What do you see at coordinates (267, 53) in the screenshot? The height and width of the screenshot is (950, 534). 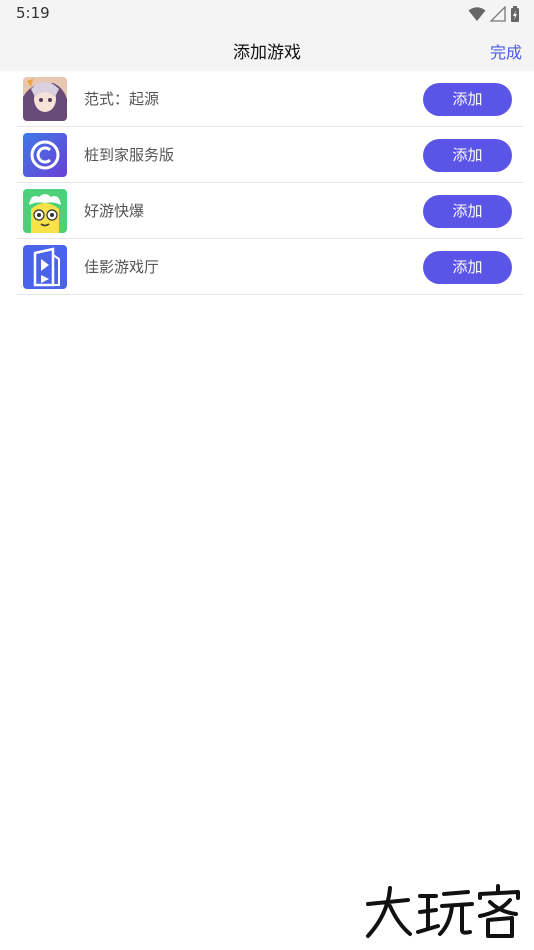 I see `page-title: 添加游戏` at bounding box center [267, 53].